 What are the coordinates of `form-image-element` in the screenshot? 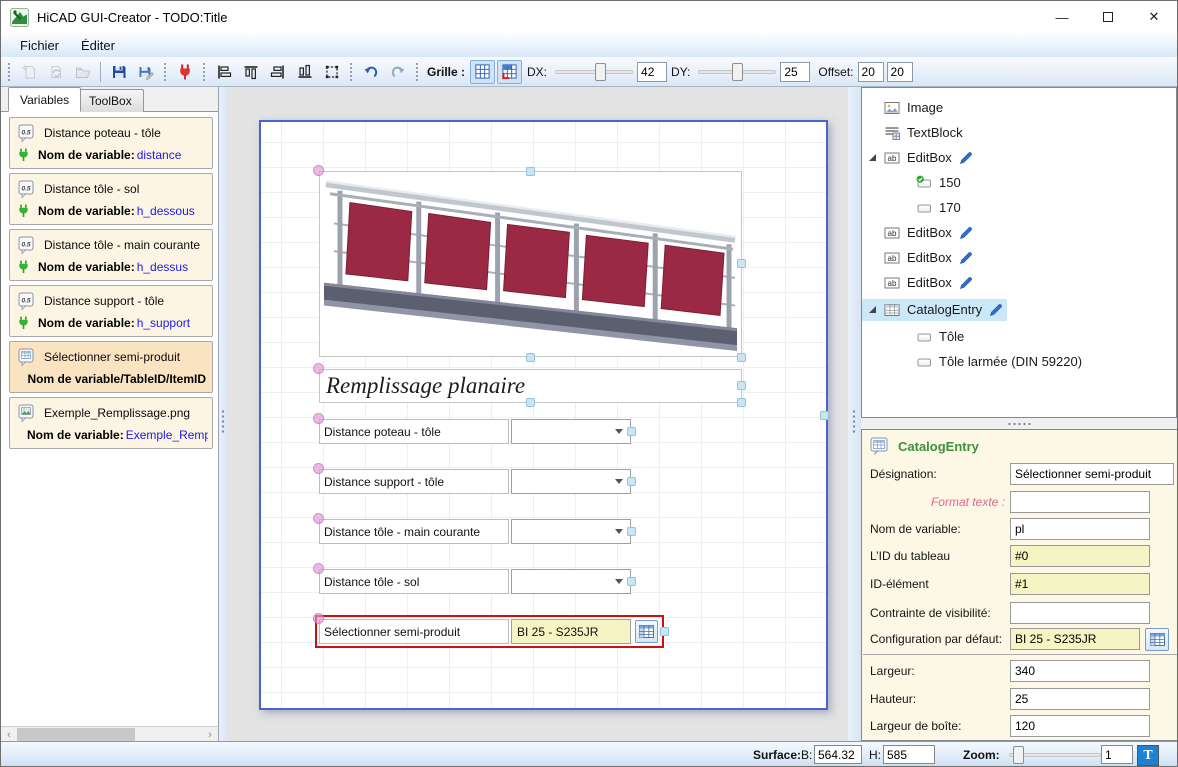 It's located at (530, 264).